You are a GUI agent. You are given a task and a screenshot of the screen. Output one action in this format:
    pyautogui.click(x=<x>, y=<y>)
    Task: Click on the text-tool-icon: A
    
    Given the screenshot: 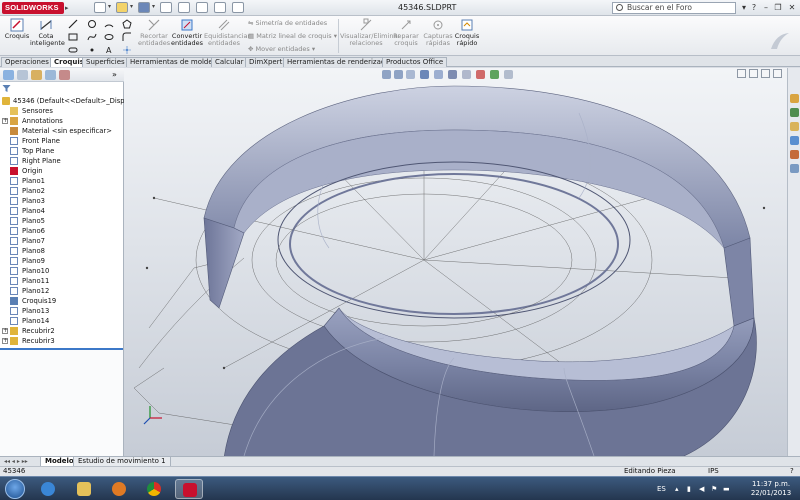 What is the action you would take?
    pyautogui.click(x=109, y=50)
    